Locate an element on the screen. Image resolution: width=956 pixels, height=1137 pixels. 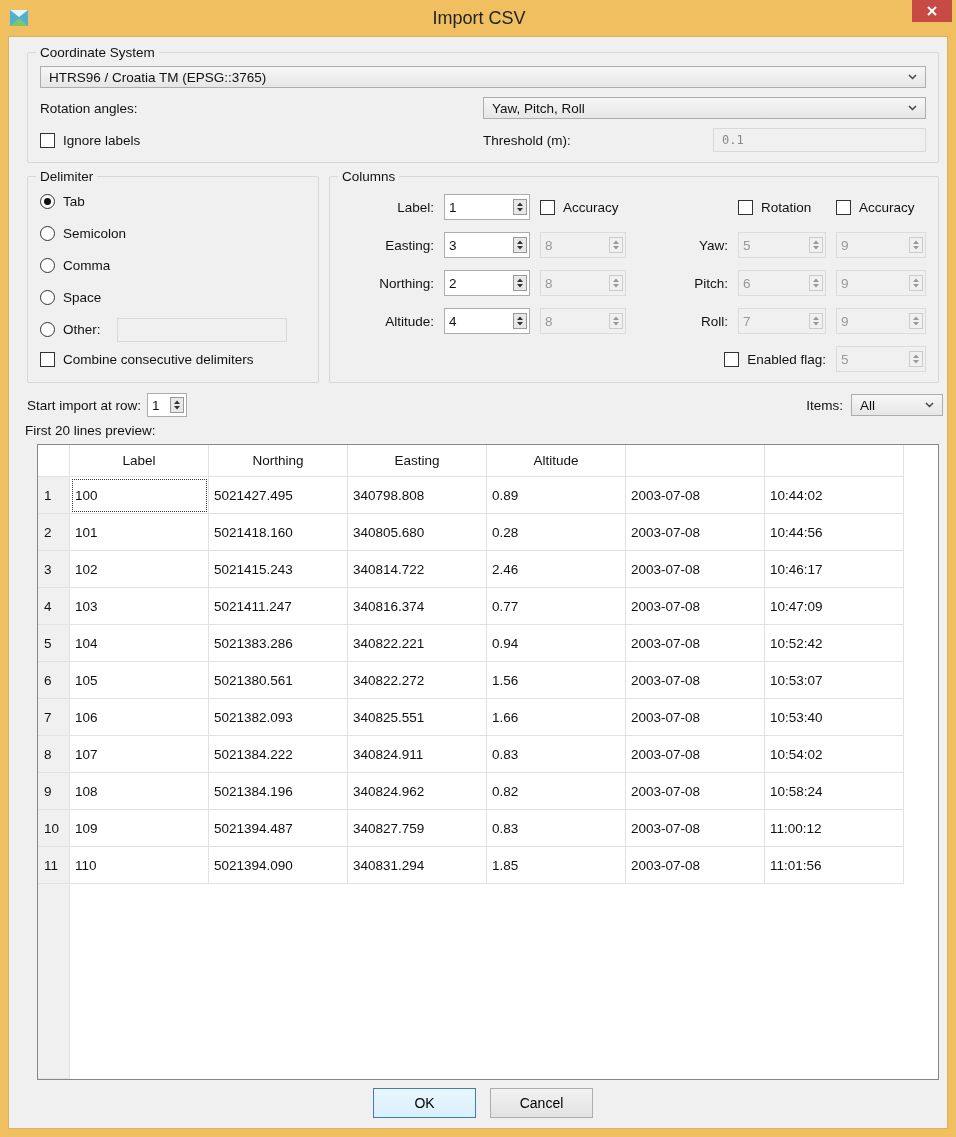
cancel-button: Cancel is located at coordinates (541, 1103).